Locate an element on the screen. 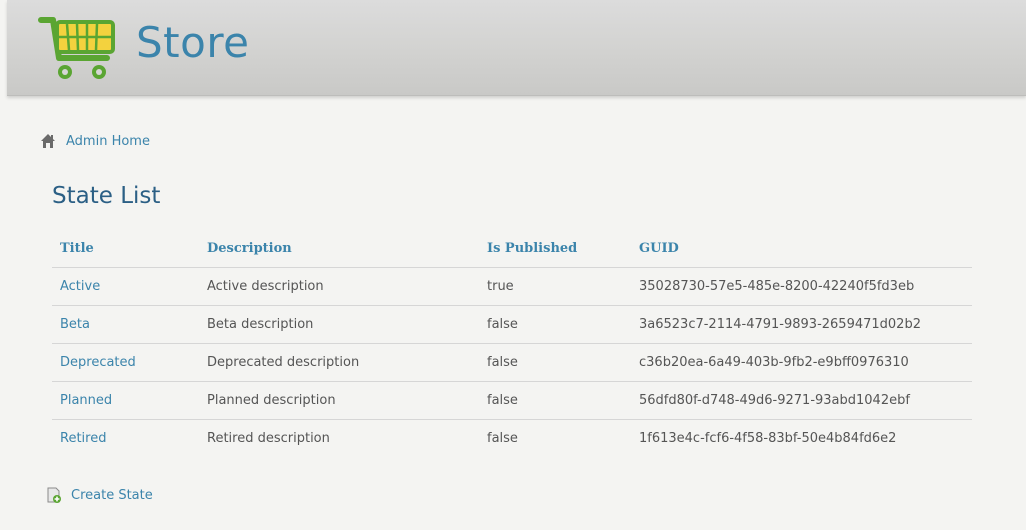 The height and width of the screenshot is (530, 1026). column-header-is-published: Is Published is located at coordinates (555, 249).